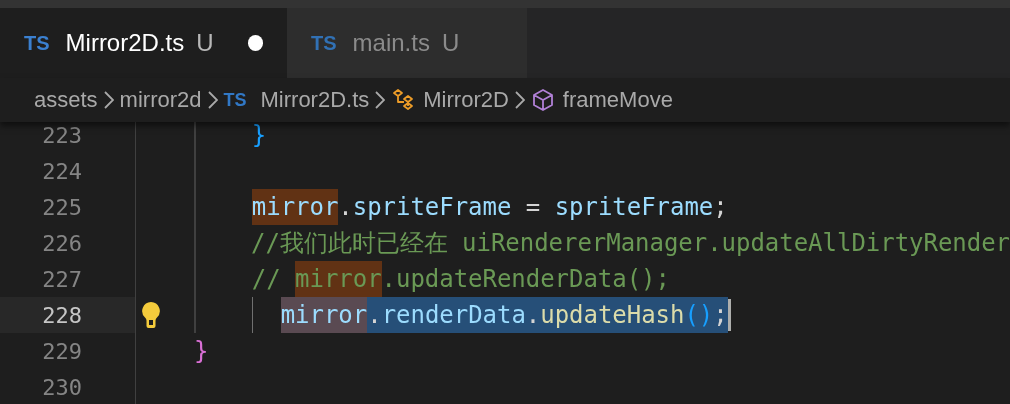 This screenshot has height=404, width=1010. Describe the element at coordinates (160, 100) in the screenshot. I see `breadcrumb-item: mirror2d` at that location.